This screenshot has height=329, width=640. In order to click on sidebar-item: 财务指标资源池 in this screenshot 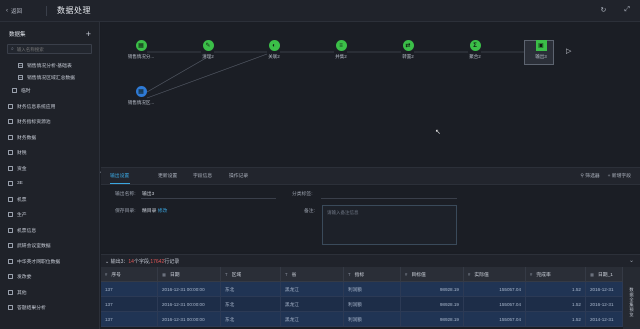, I will do `click(49, 122)`.